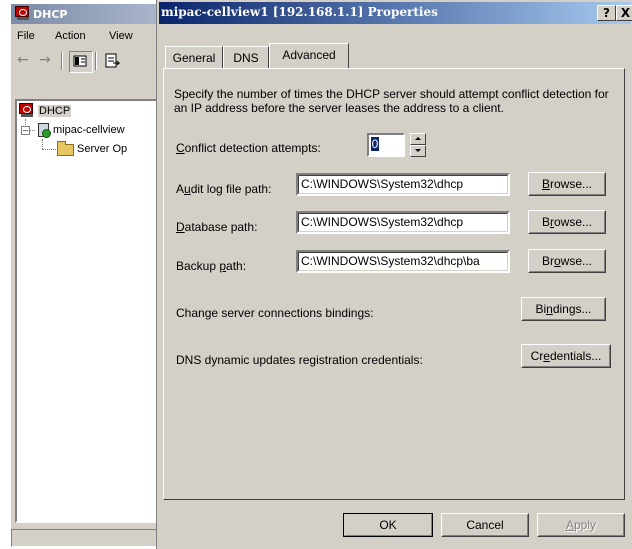 This screenshot has width=632, height=549. I want to click on spin-down-button, so click(418, 151).